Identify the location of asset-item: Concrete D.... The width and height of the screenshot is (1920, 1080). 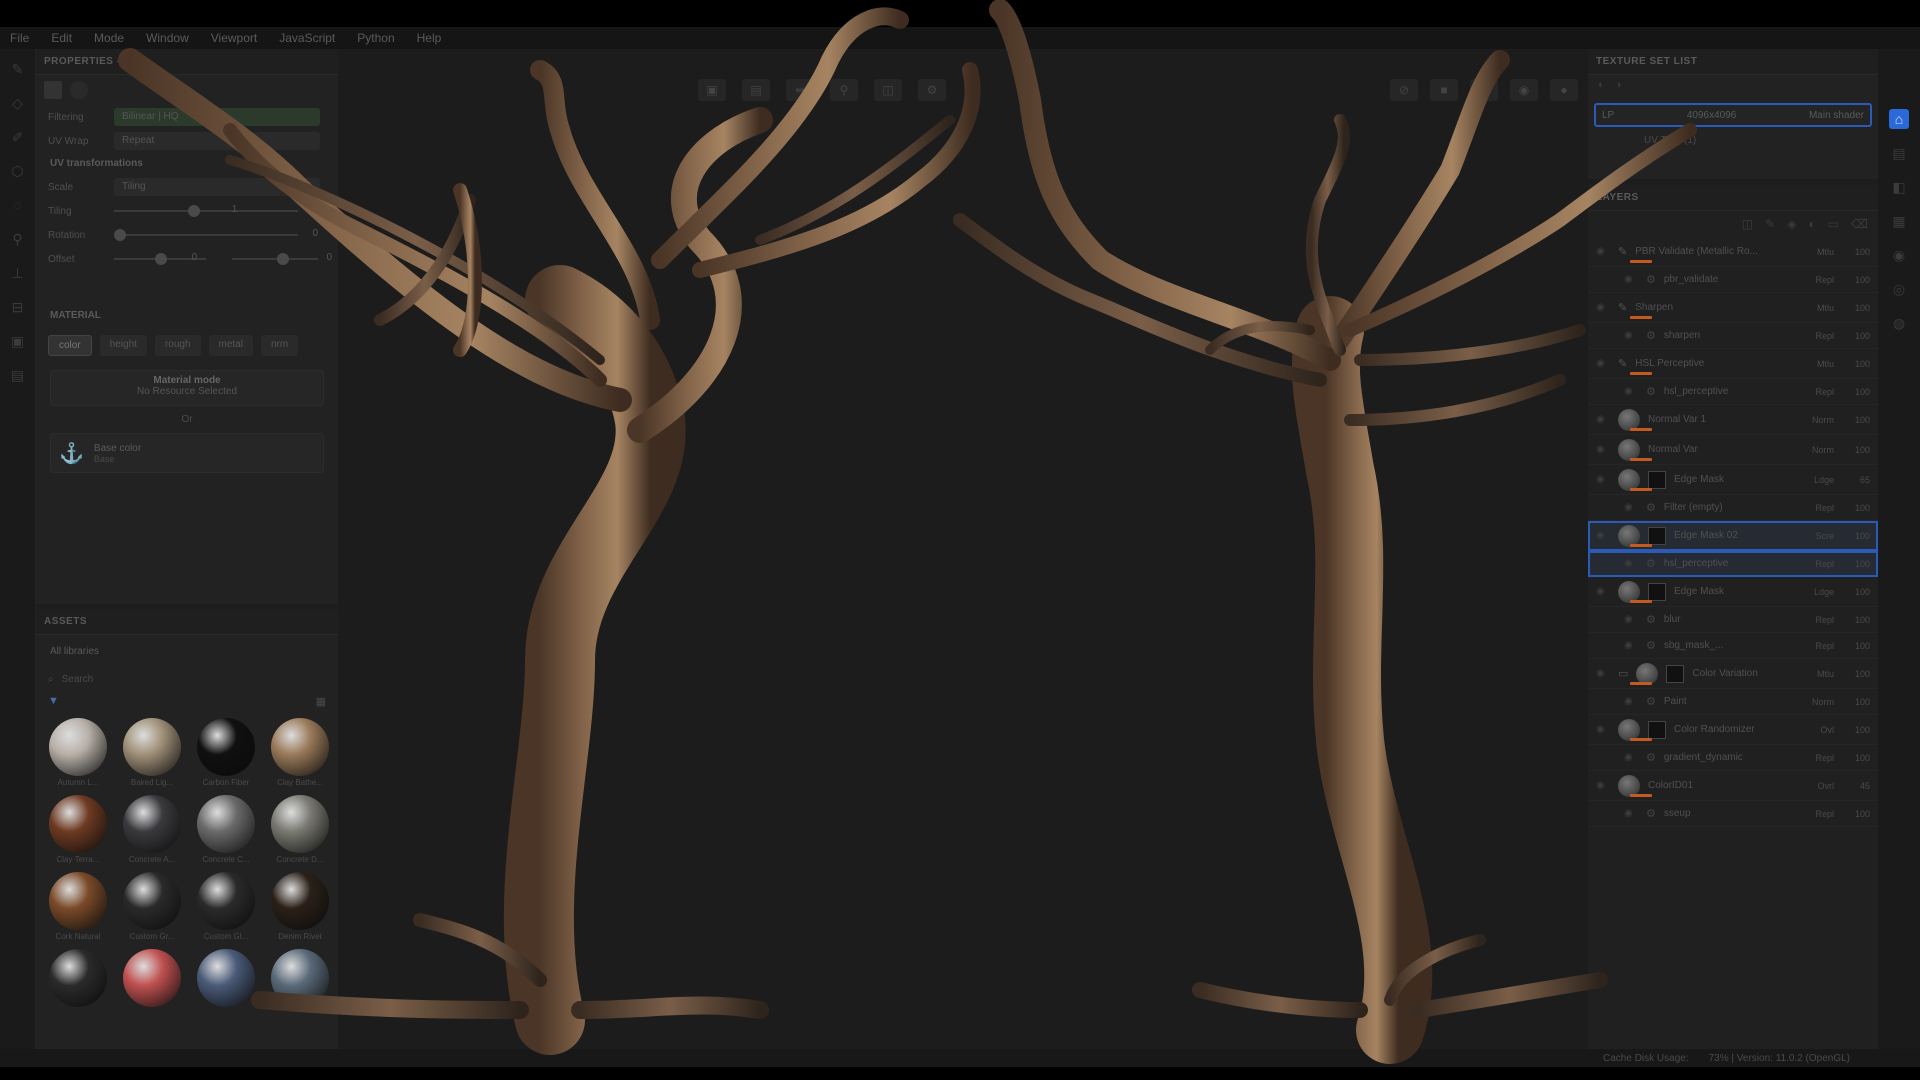
(300, 829).